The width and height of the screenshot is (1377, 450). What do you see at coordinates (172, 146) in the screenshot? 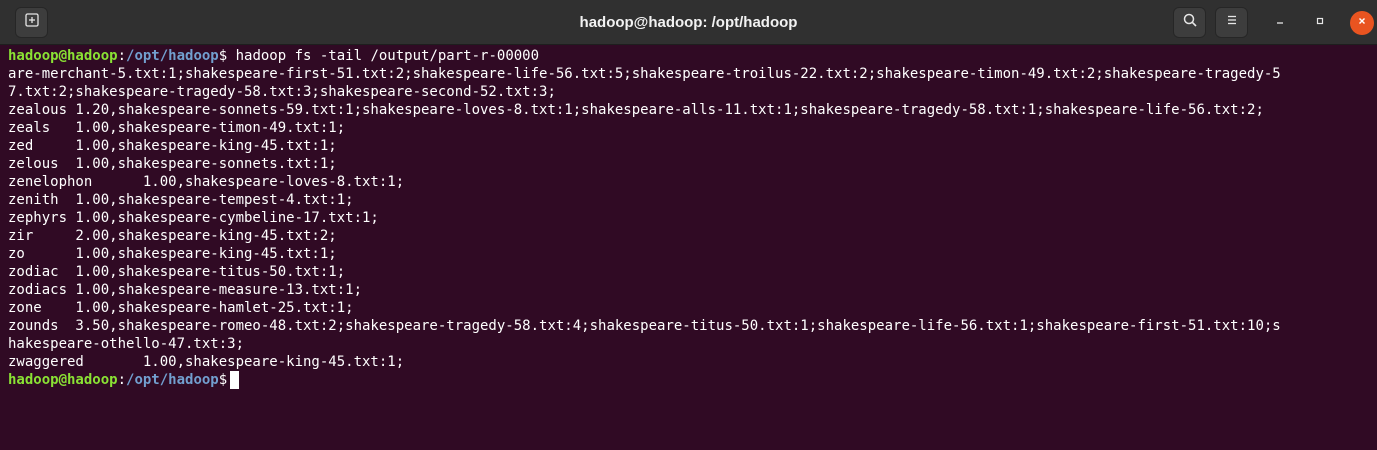
I see `output-line: zed 1.00,shakespeare-king-45.txt:1;` at bounding box center [172, 146].